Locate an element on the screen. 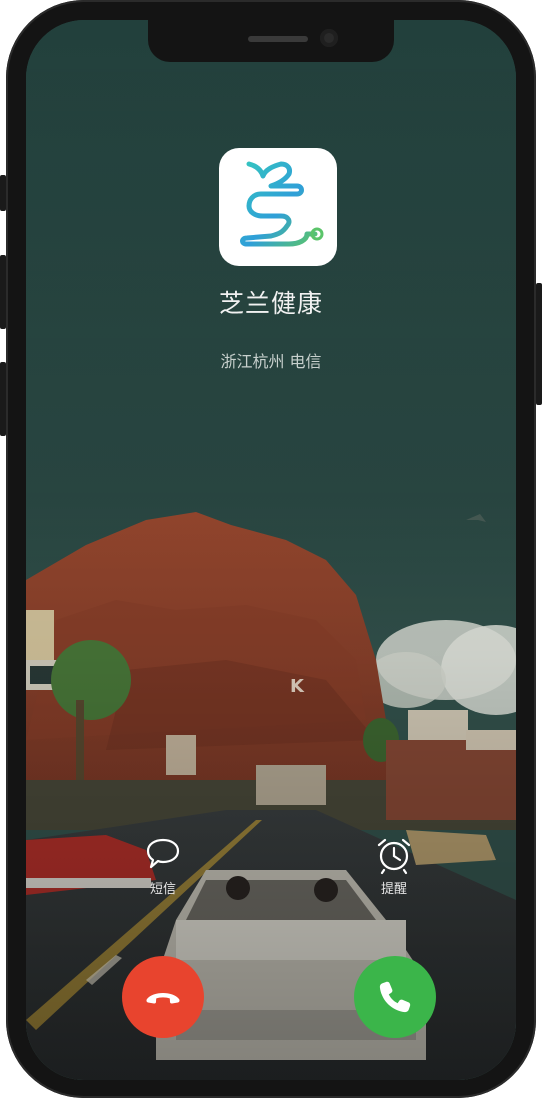 This screenshot has width=544, height=1100. accept-call-button is located at coordinates (395, 997).